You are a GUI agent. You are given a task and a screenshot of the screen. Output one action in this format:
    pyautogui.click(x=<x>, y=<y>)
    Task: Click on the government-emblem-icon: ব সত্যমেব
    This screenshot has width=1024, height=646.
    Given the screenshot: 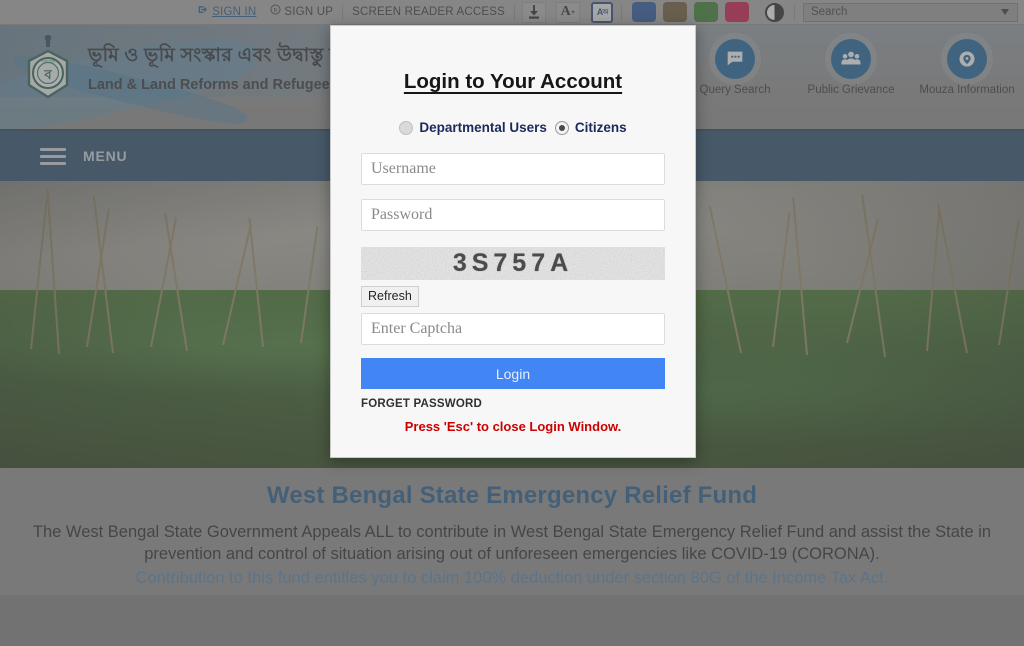 What is the action you would take?
    pyautogui.click(x=48, y=74)
    